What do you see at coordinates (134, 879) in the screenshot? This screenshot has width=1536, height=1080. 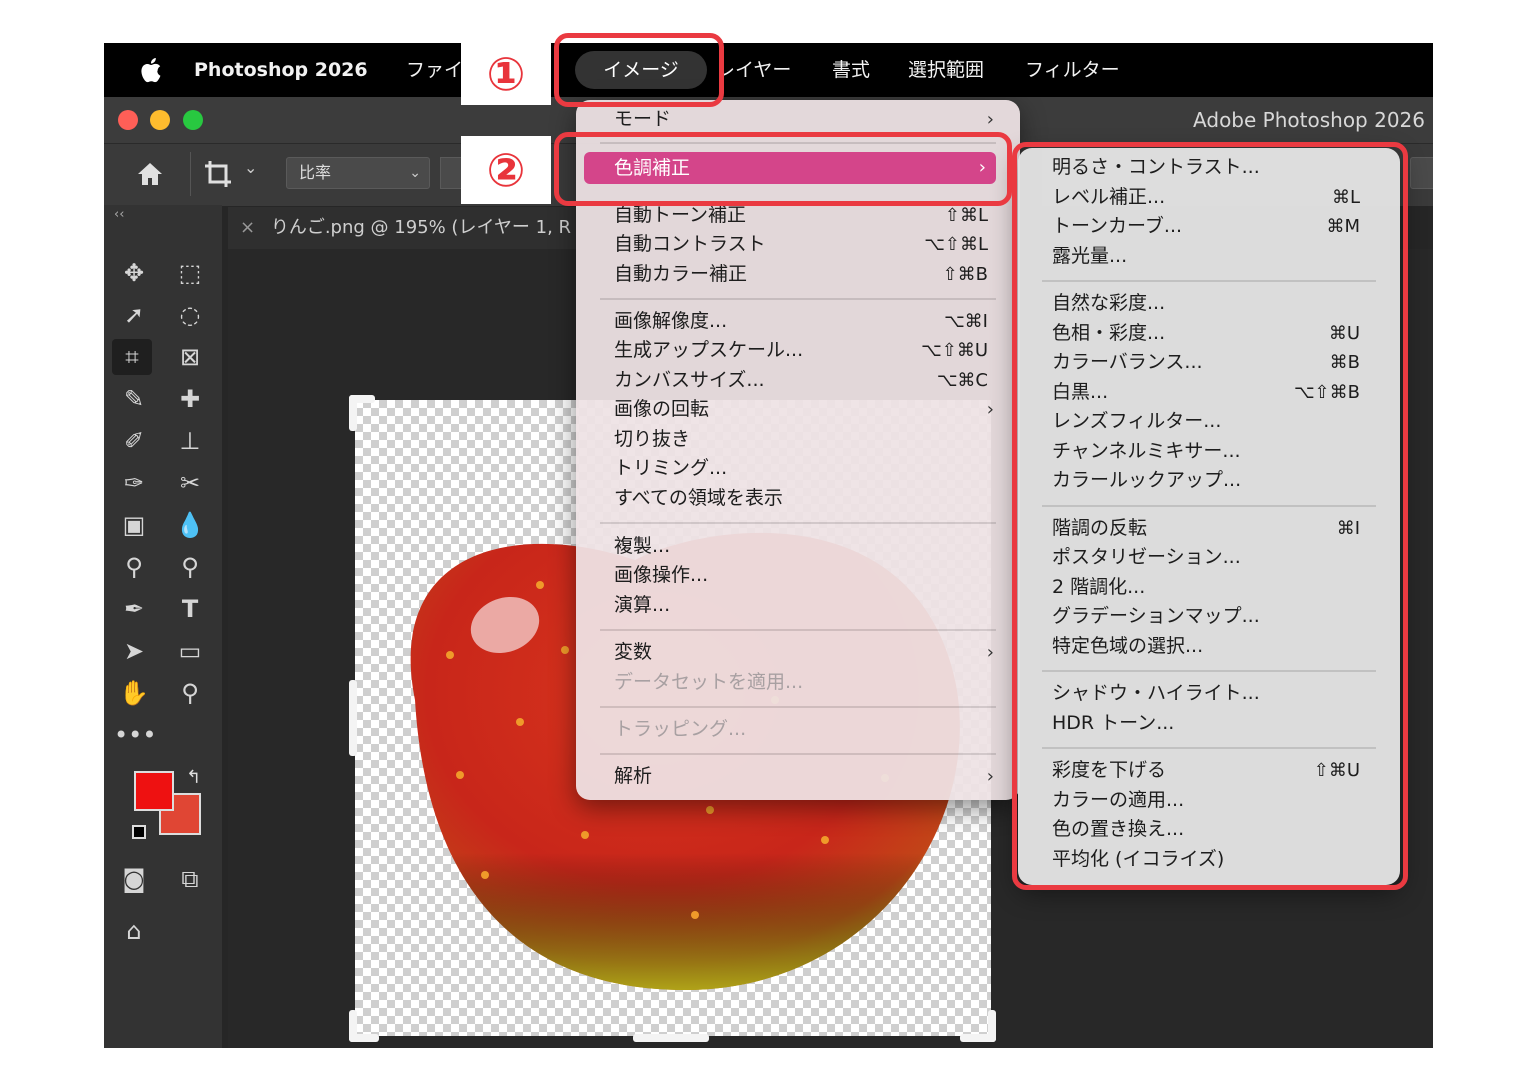 I see `quick-mask-icon: ◙` at bounding box center [134, 879].